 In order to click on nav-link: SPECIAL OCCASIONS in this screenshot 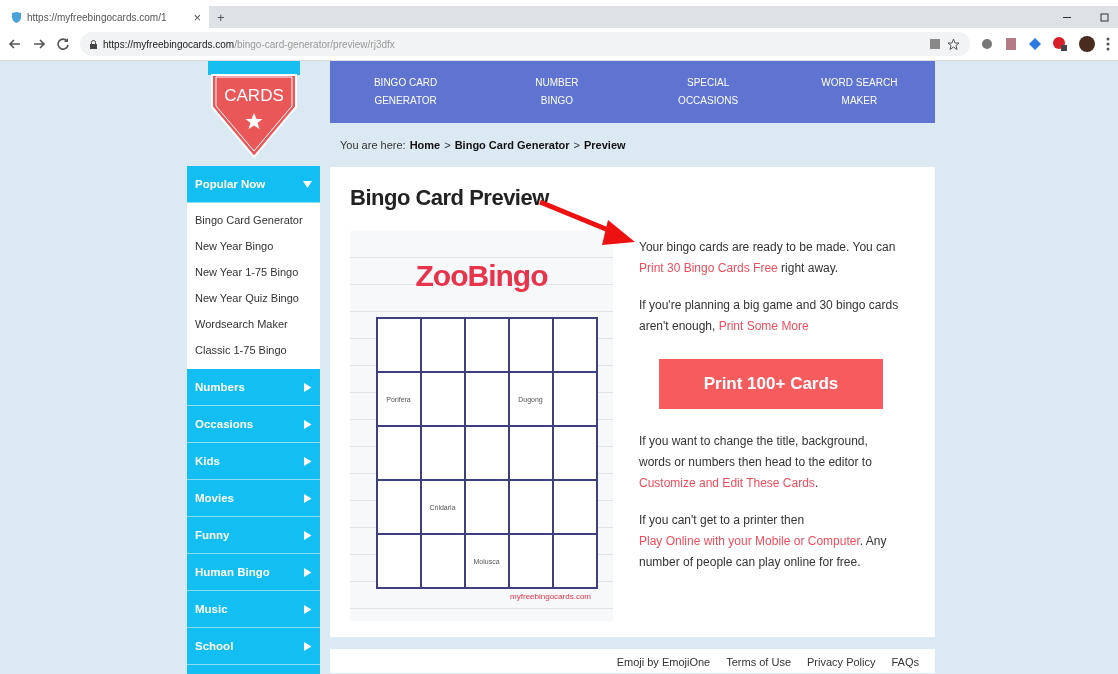, I will do `click(708, 92)`.